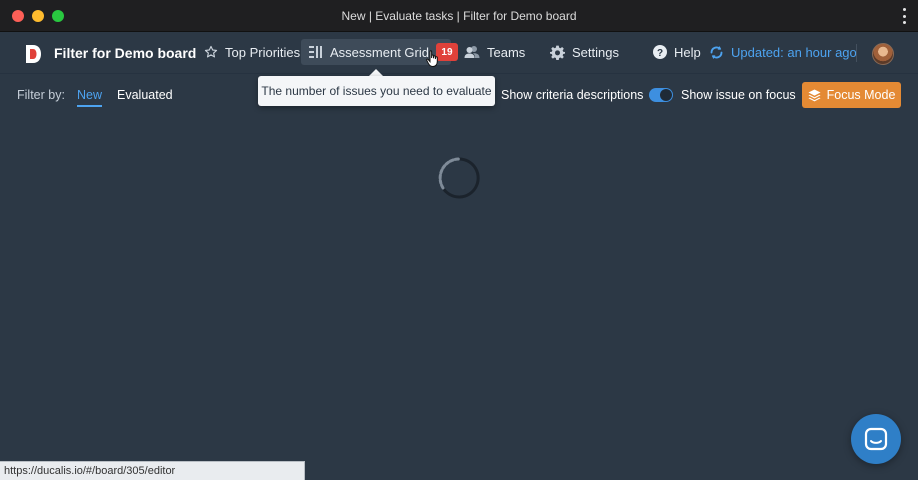 The height and width of the screenshot is (480, 918). Describe the element at coordinates (506, 52) in the screenshot. I see `nav-teams-label: Teams` at that location.